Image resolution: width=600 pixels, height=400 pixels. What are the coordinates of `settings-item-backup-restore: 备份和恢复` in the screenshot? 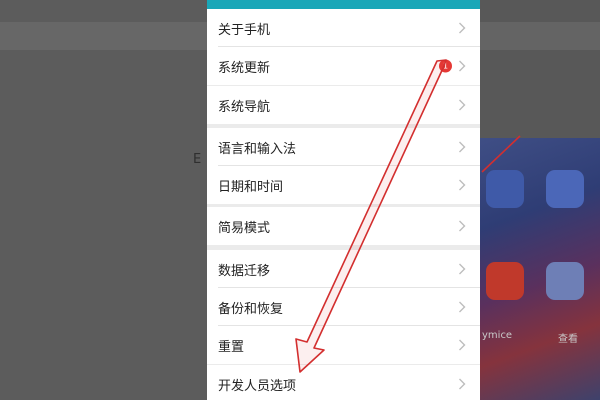 It's located at (343, 307).